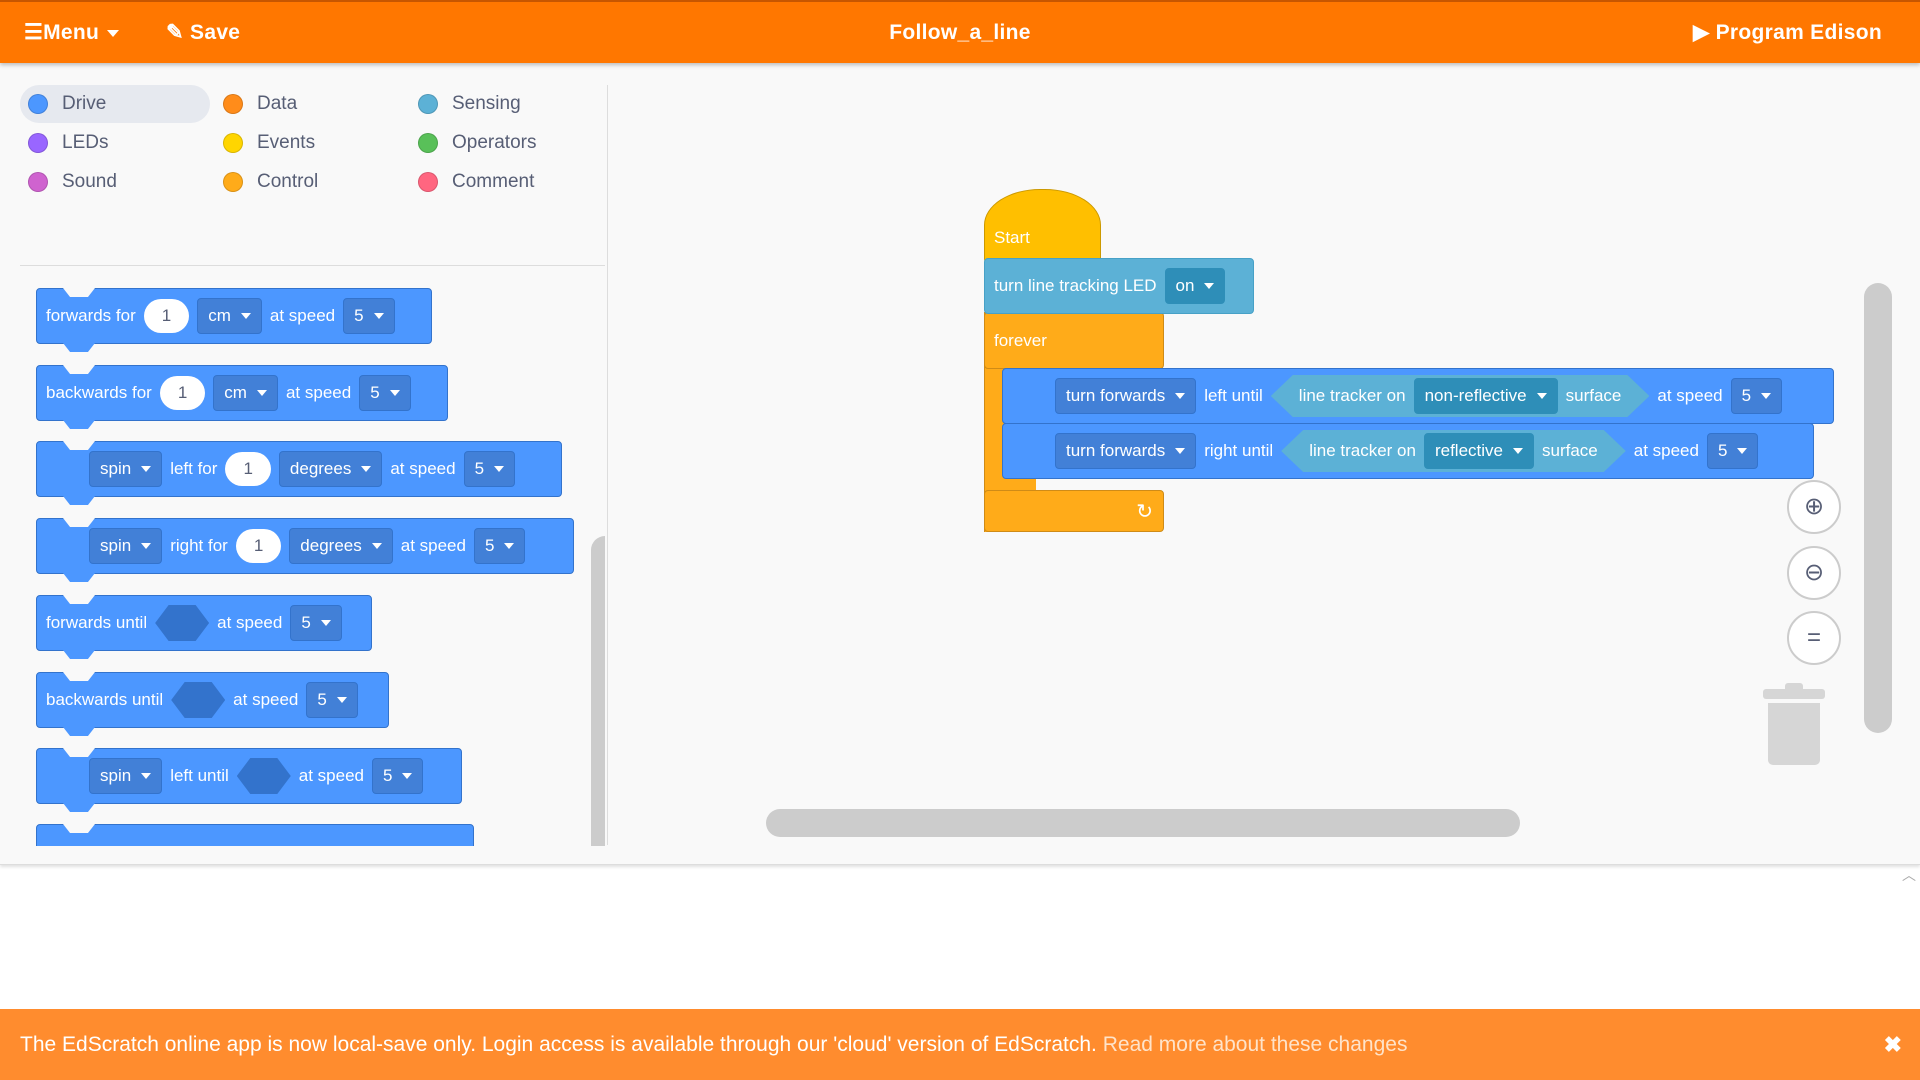 The height and width of the screenshot is (1080, 1920). I want to click on category-comment: Comment, so click(505, 182).